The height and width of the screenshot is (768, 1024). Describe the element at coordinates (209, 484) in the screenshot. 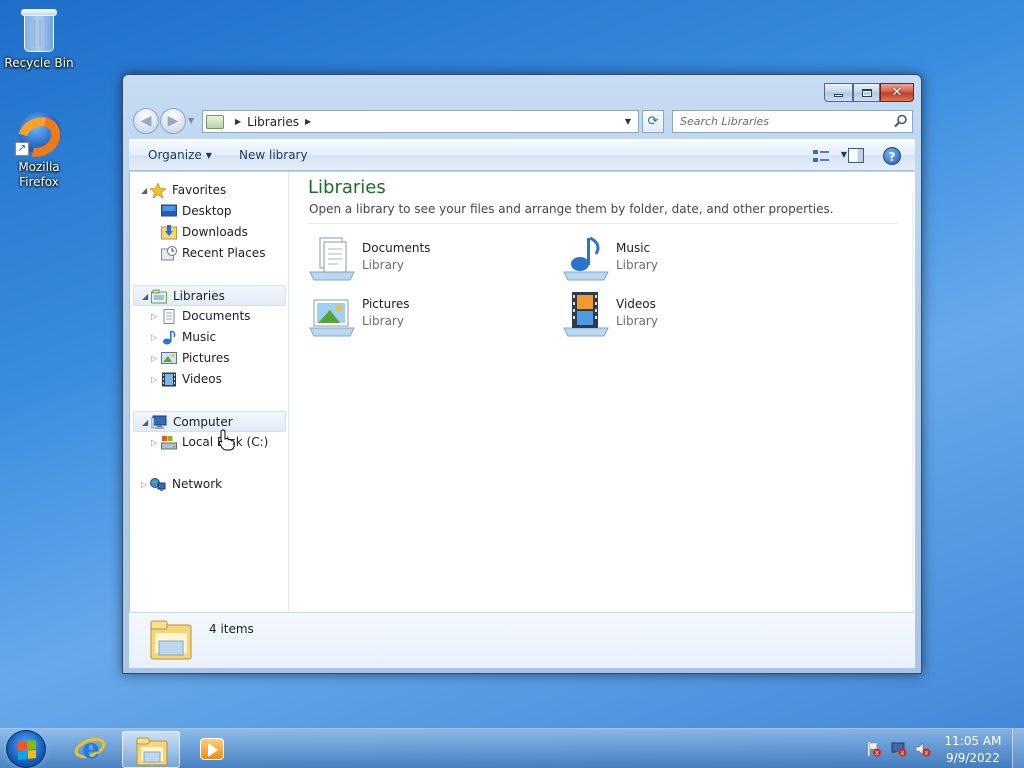

I see `tree-item-network: ▷ Network` at that location.